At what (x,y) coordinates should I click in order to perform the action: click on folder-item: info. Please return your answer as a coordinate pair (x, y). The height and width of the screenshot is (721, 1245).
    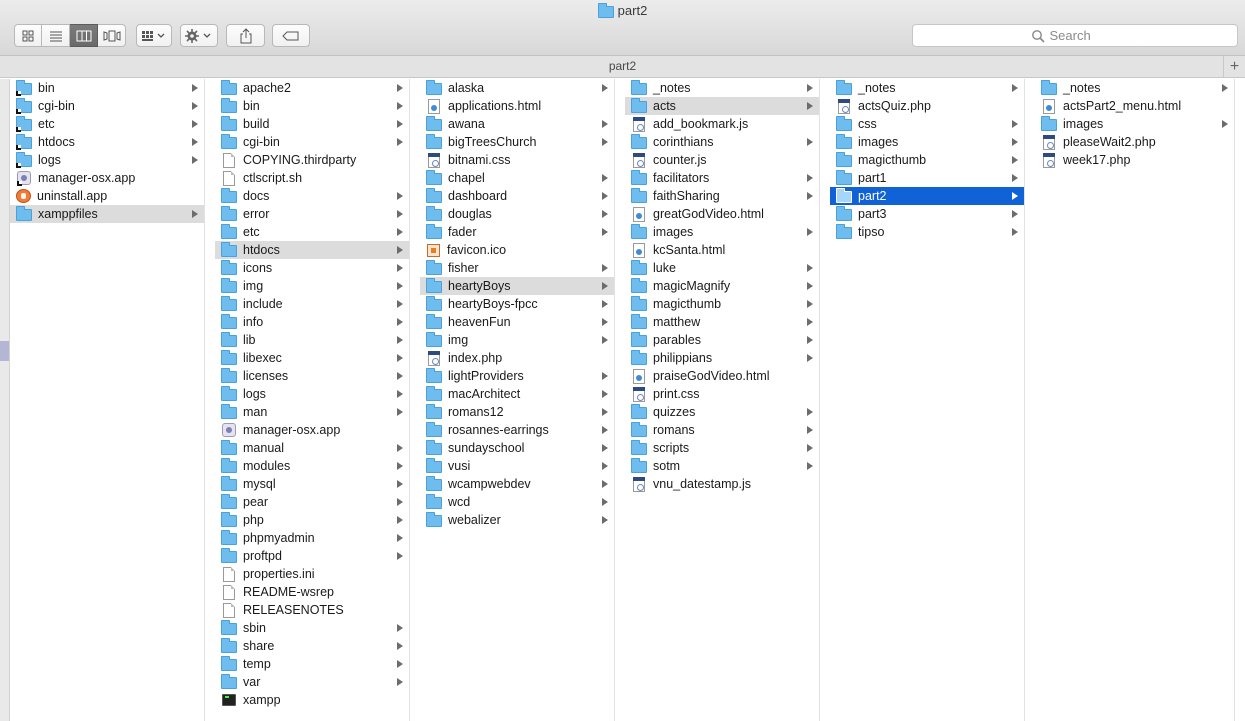
    Looking at the image, I should click on (312, 322).